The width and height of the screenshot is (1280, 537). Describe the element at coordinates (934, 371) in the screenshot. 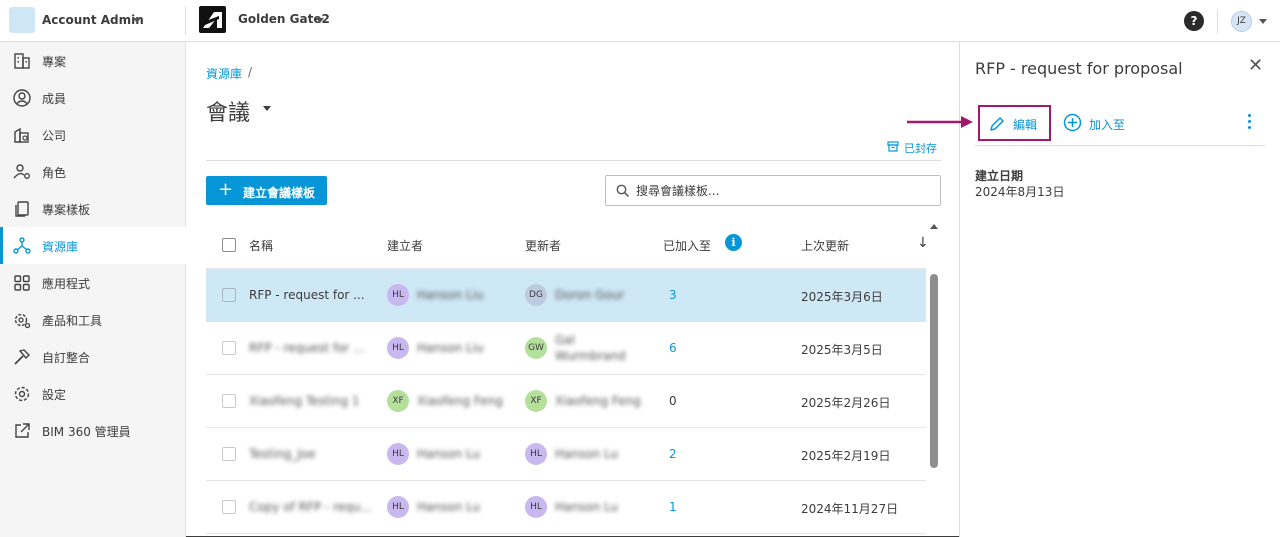

I see `scrollbar-thumb` at that location.